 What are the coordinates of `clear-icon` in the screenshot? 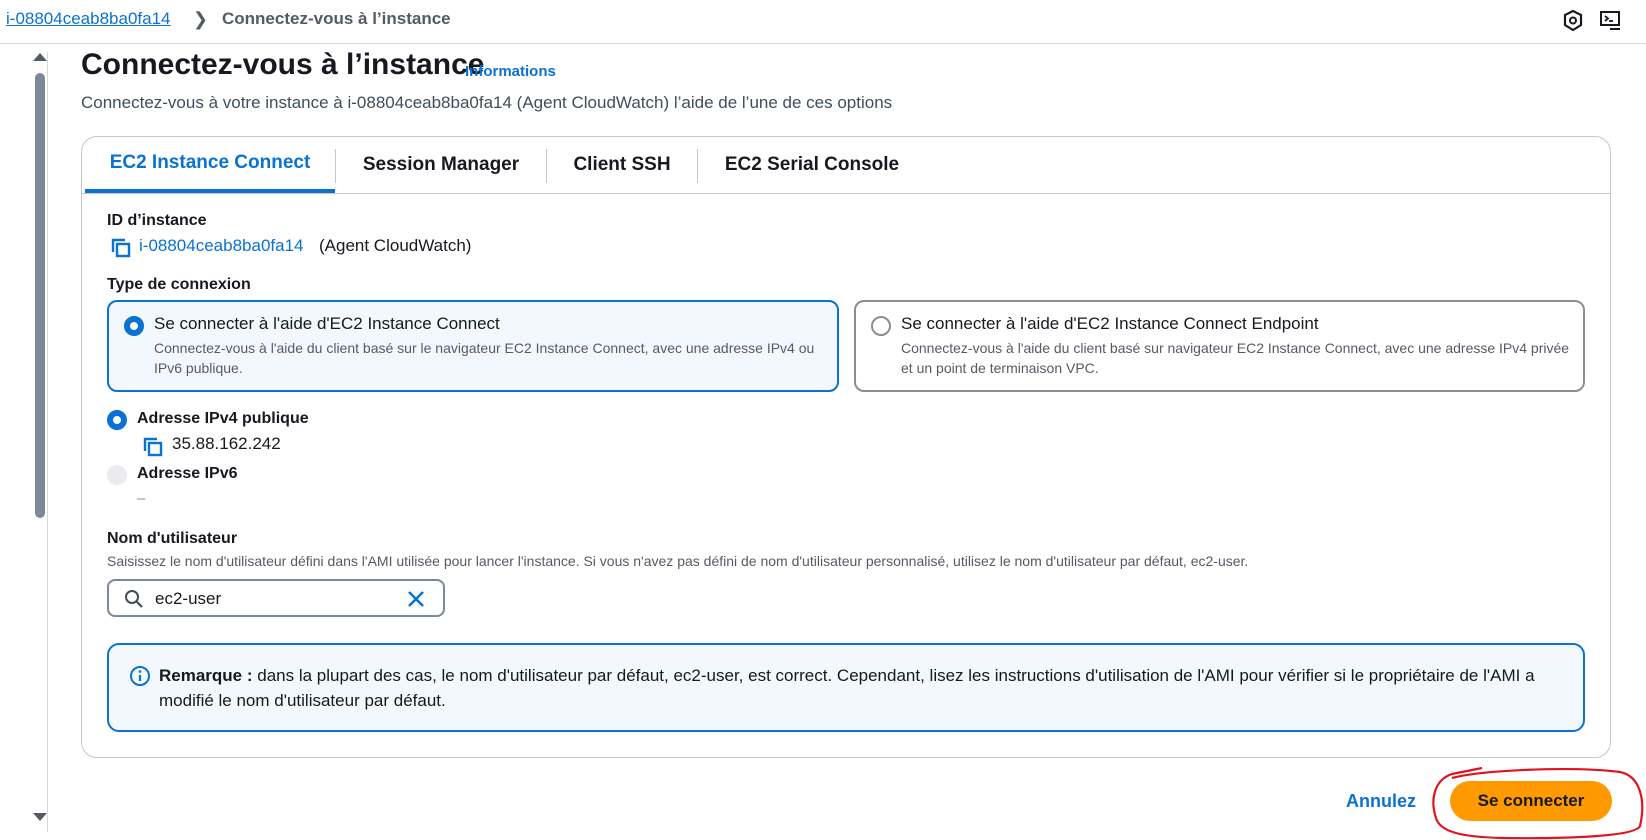 It's located at (416, 599).